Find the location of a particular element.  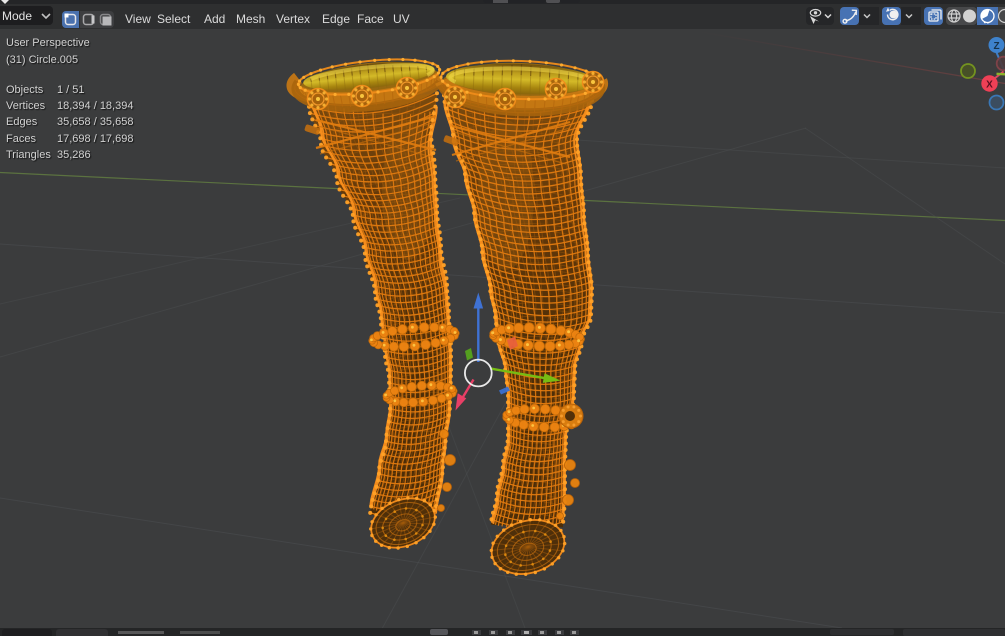

svg-text: X is located at coordinates (989, 85).